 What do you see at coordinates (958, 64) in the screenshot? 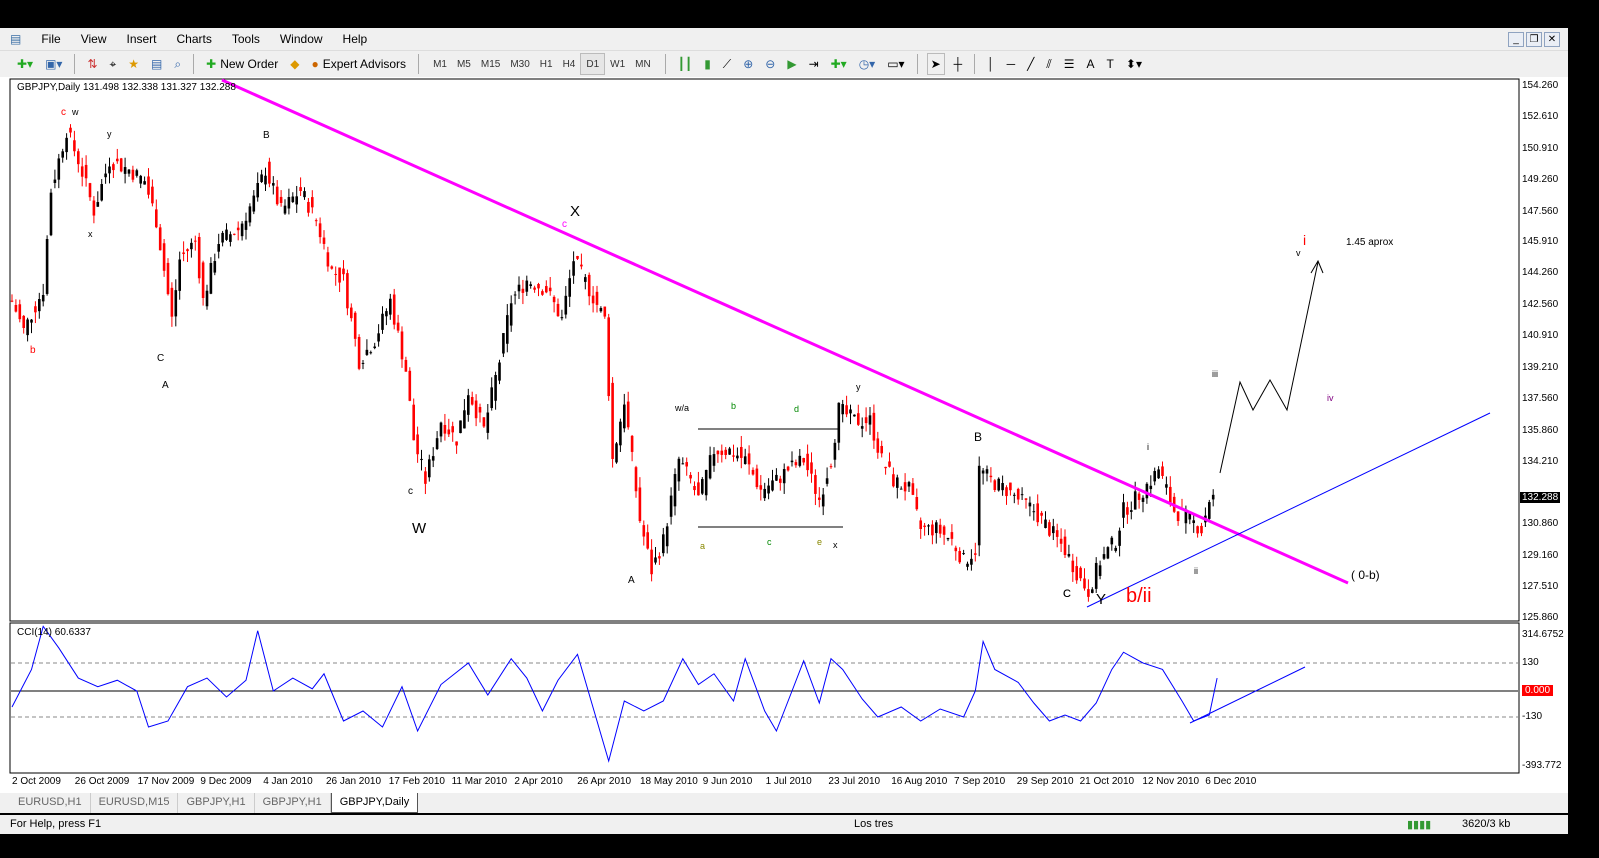
I see `crosshair-icon: ┼` at bounding box center [958, 64].